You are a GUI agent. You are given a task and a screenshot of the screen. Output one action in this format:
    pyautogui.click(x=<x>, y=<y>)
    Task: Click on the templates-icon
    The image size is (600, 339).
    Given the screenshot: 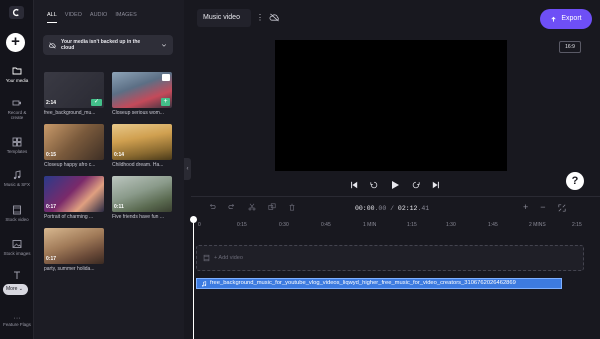 What is the action you would take?
    pyautogui.click(x=17, y=142)
    